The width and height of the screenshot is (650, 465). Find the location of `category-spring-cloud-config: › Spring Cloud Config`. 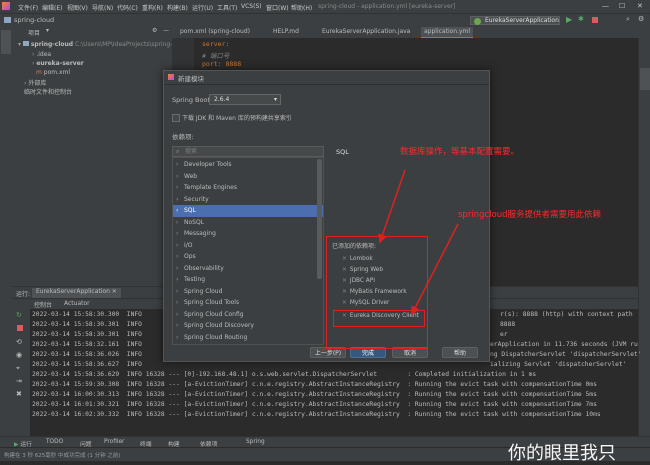

category-spring-cloud-config: › Spring Cloud Config is located at coordinates (248, 315).